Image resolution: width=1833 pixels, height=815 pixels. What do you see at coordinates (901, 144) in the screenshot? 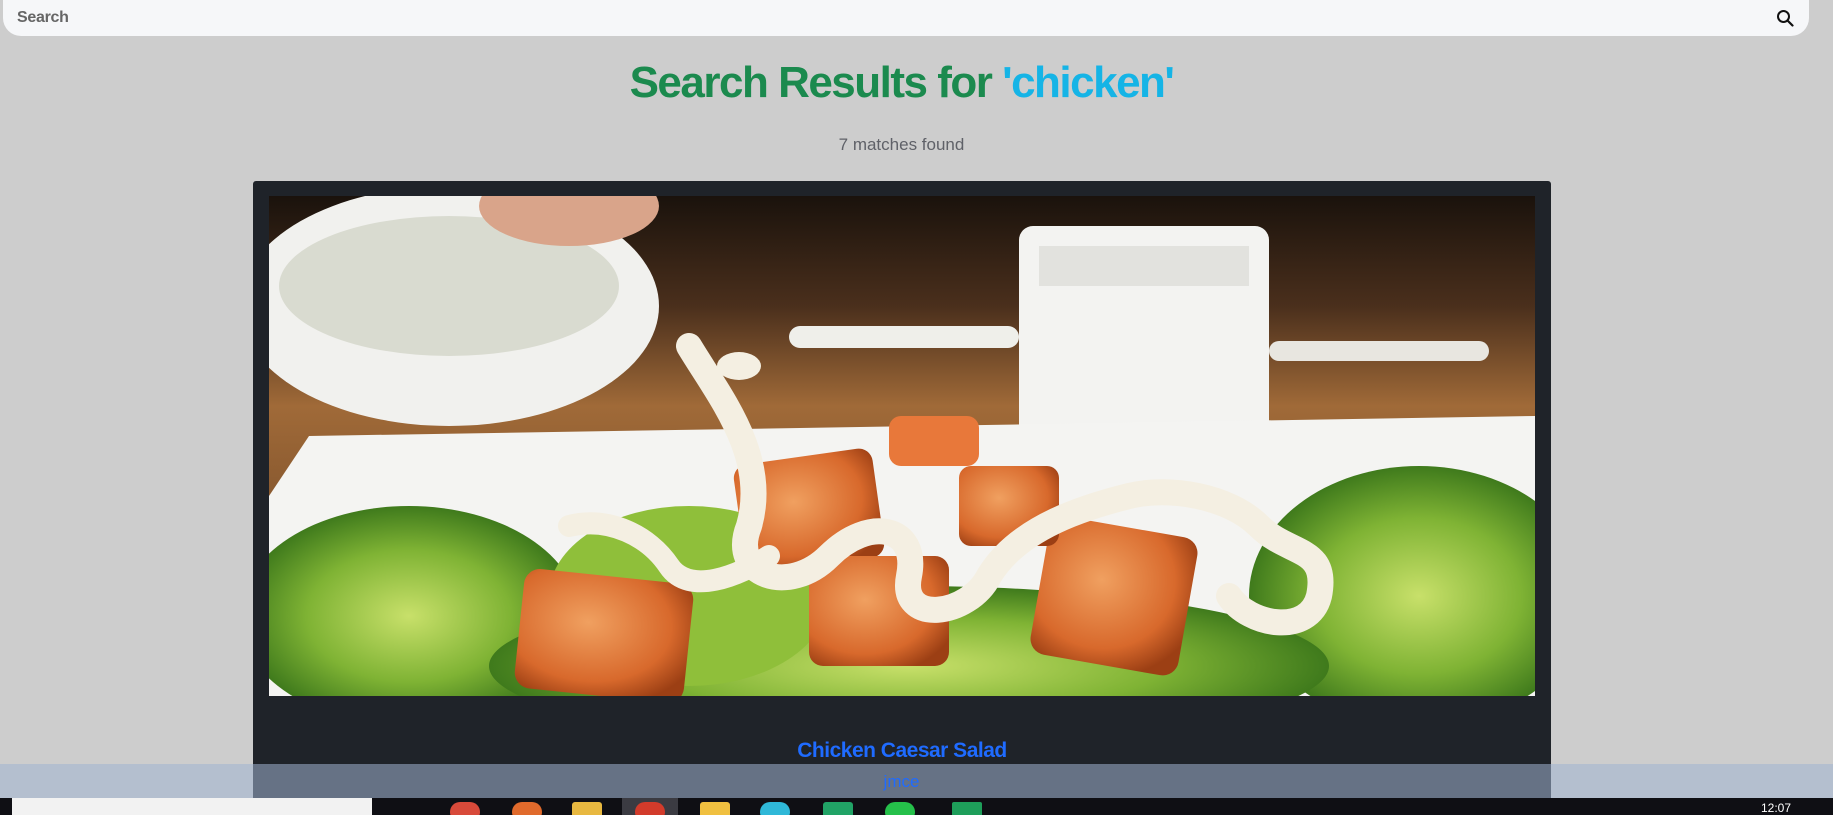
I see `match-count: 7 matches found` at bounding box center [901, 144].